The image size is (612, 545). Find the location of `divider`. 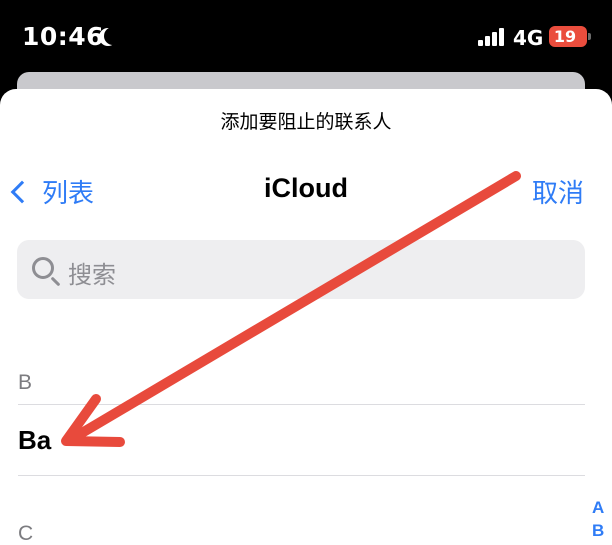

divider is located at coordinates (301, 475).